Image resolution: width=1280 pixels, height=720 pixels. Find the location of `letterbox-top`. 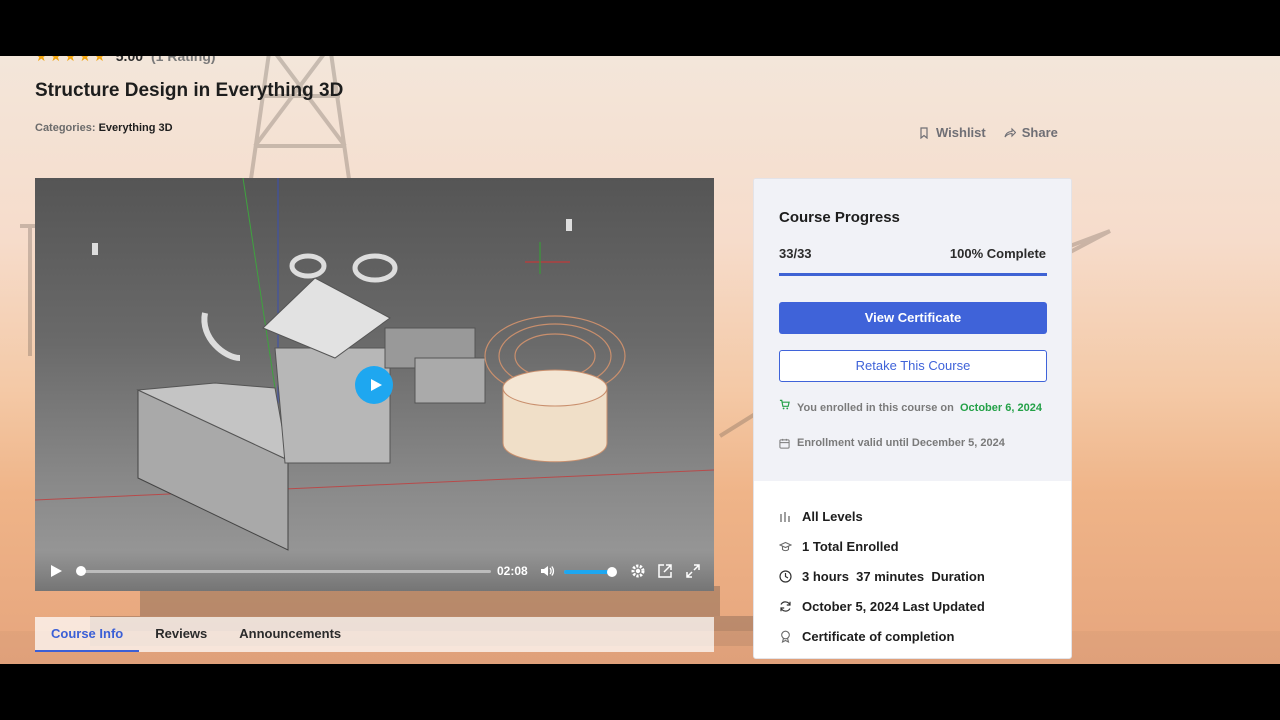

letterbox-top is located at coordinates (640, 28).